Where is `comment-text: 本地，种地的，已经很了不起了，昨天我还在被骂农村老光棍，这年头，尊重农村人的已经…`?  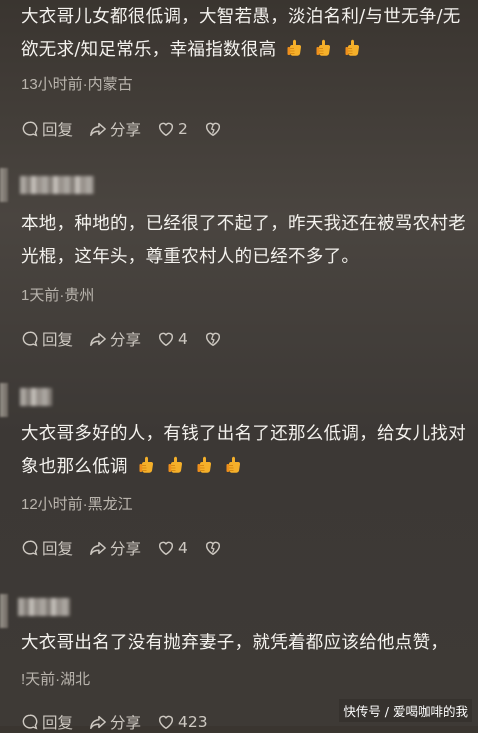
comment-text: 本地，种地的，已经很了不起了，昨天我还在被骂农村老光棍，这年头，尊重农村人的已经… is located at coordinates (243, 240).